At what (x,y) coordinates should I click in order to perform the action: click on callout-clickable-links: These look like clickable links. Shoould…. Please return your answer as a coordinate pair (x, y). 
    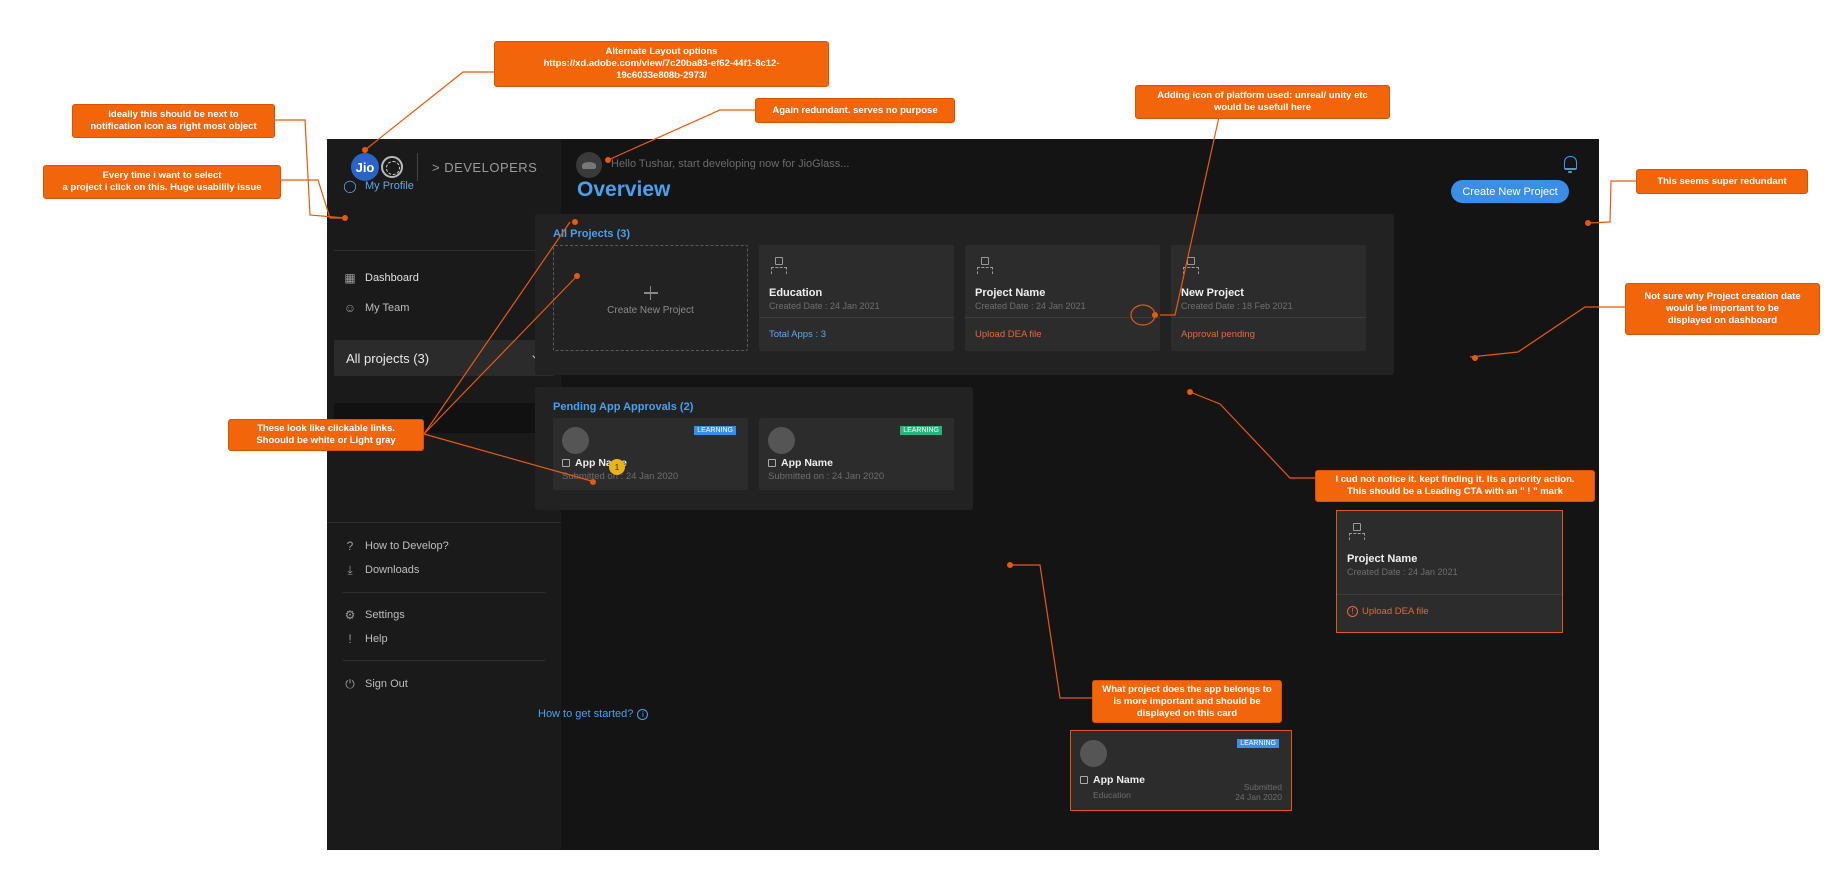
    Looking at the image, I should click on (326, 435).